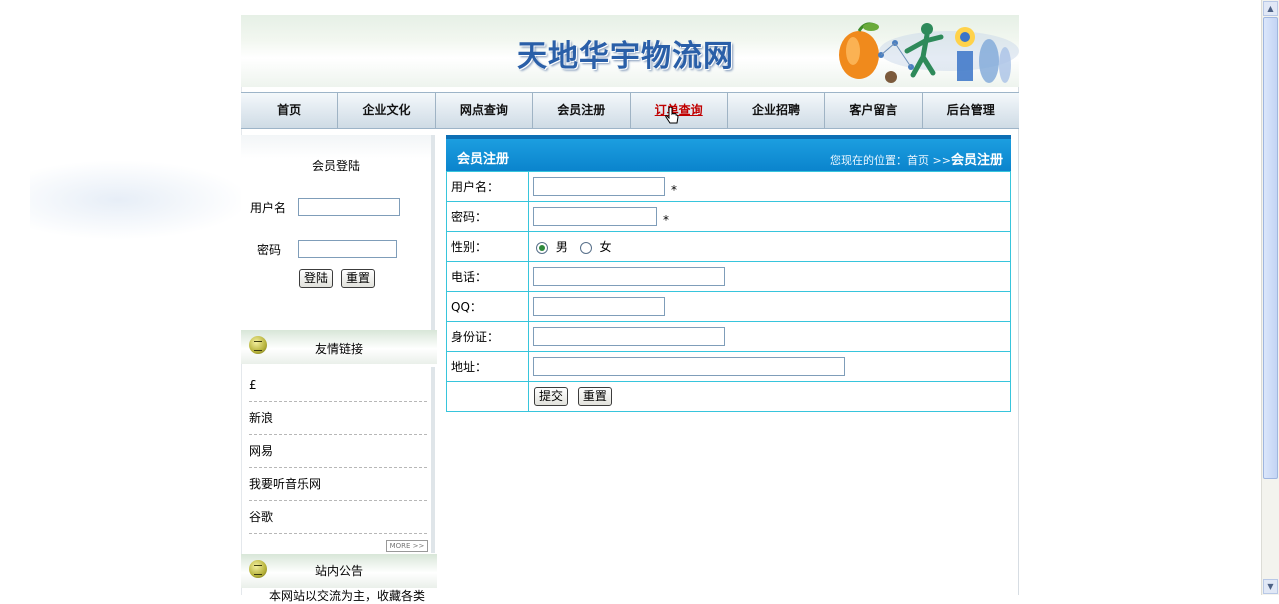  I want to click on gender-field-label: 性别：, so click(487, 246).